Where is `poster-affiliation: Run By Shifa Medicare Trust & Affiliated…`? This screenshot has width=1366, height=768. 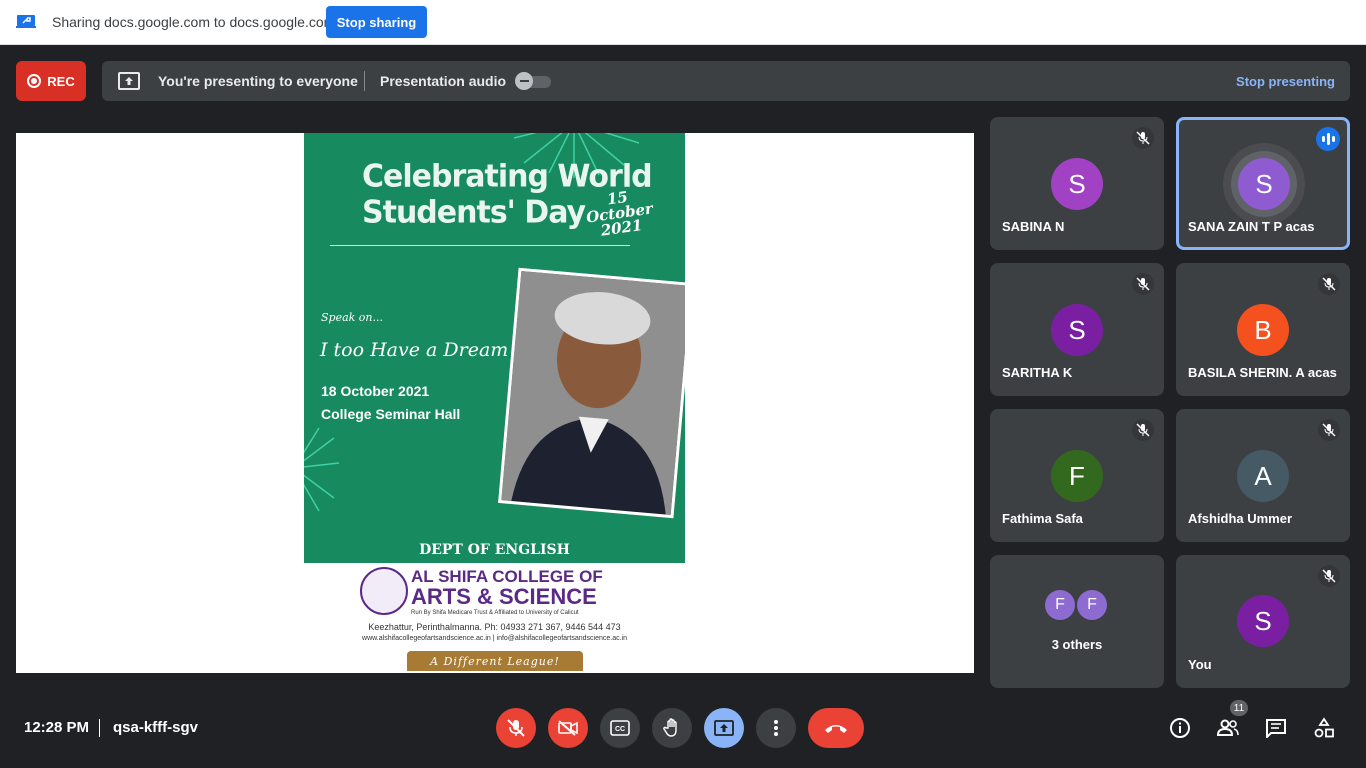 poster-affiliation: Run By Shifa Medicare Trust & Affiliated… is located at coordinates (495, 613).